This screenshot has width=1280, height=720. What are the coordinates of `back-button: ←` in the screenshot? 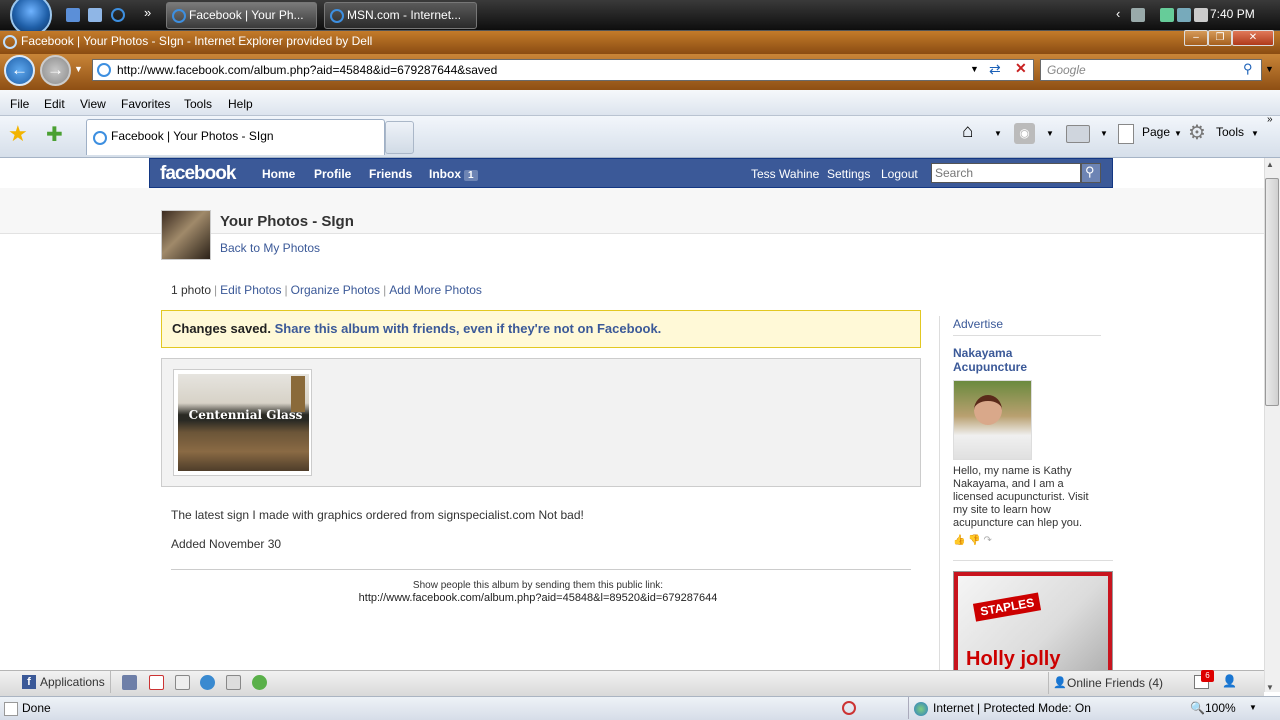 It's located at (19, 70).